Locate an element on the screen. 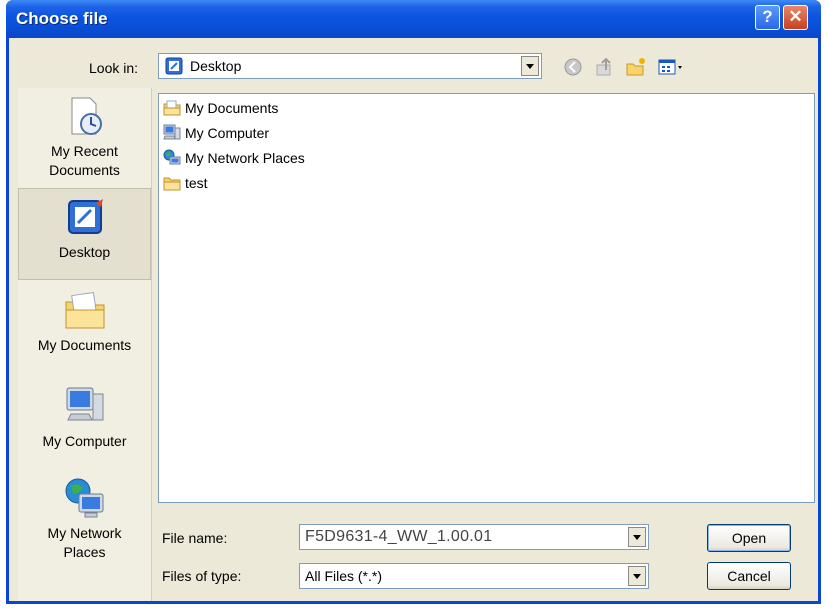 Image resolution: width=827 pixels, height=608 pixels. file-item-label: test is located at coordinates (196, 183).